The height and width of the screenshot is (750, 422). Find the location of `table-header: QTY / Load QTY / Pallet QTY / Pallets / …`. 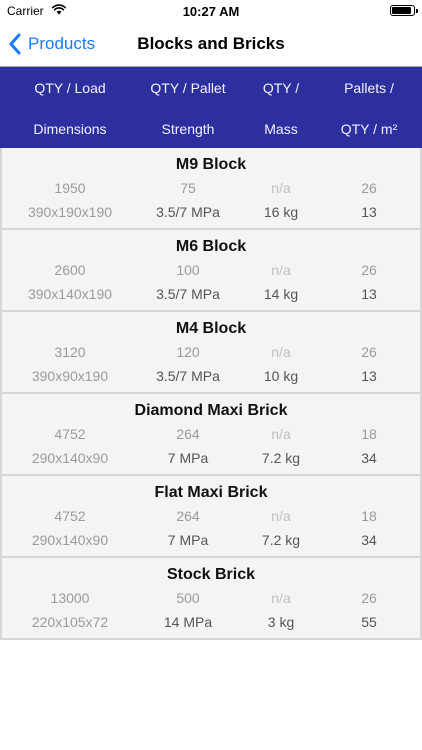

table-header: QTY / Load QTY / Pallet QTY / Pallets / … is located at coordinates (211, 107).